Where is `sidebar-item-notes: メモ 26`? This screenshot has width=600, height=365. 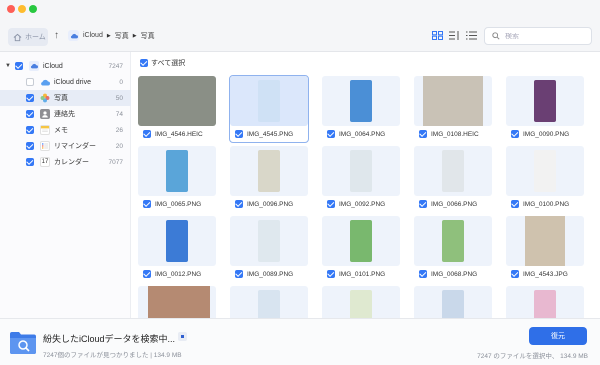
sidebar-item-notes: メモ 26 is located at coordinates (65, 130).